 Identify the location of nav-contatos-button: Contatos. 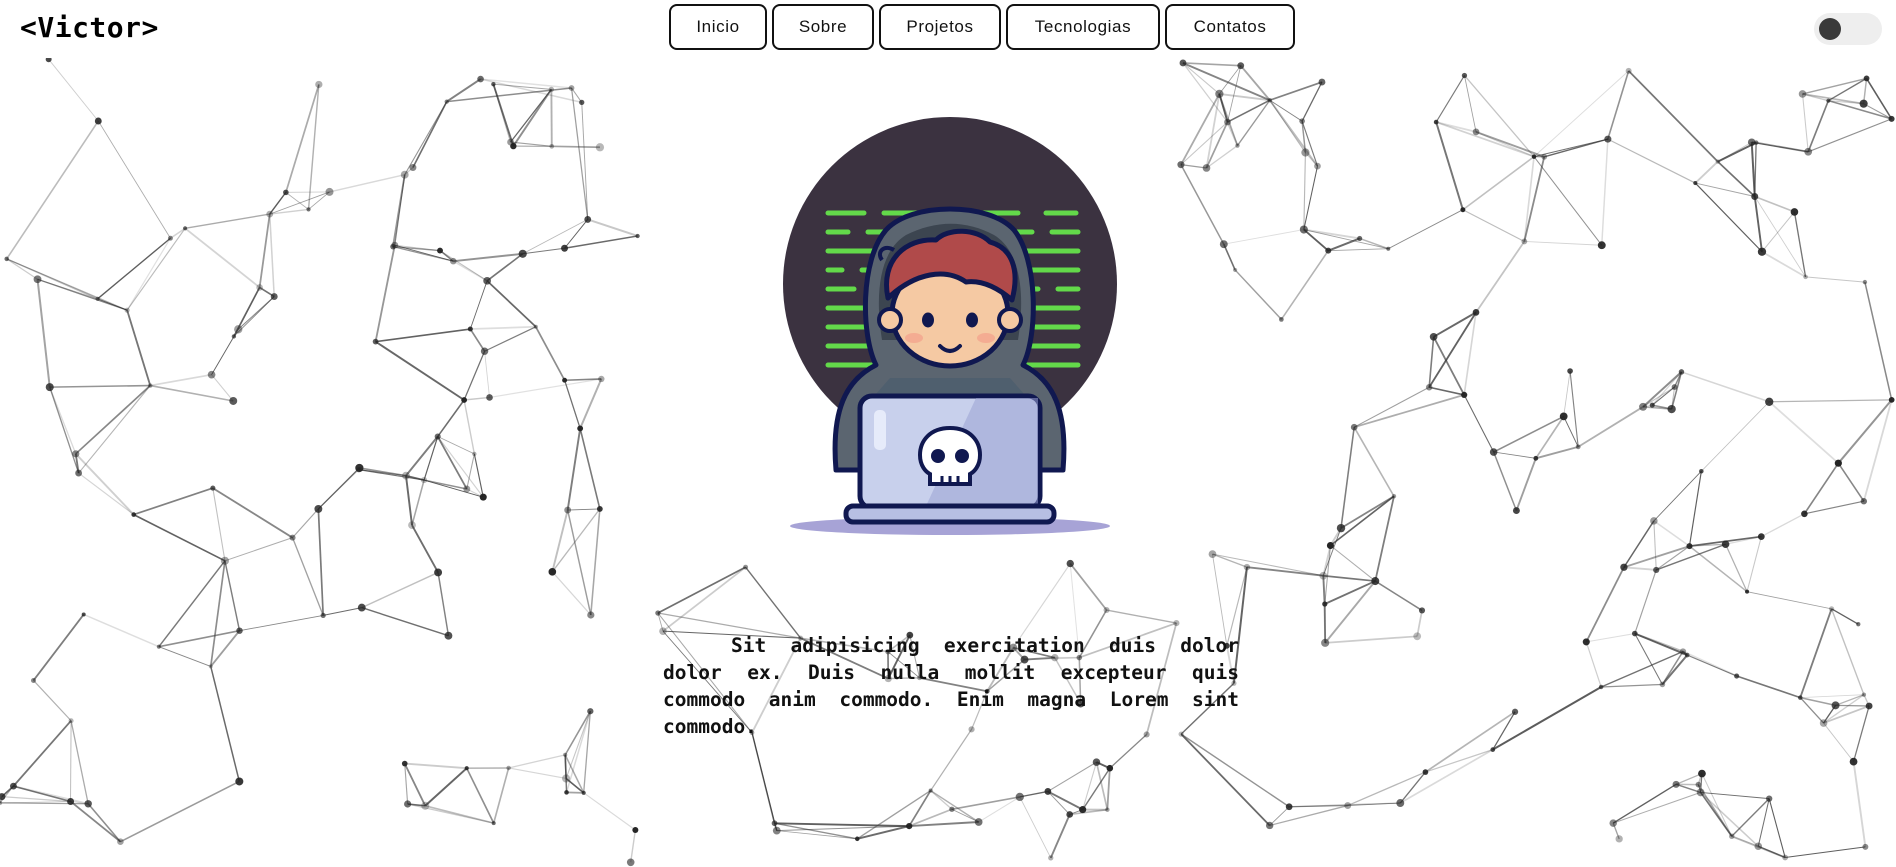
(1230, 27).